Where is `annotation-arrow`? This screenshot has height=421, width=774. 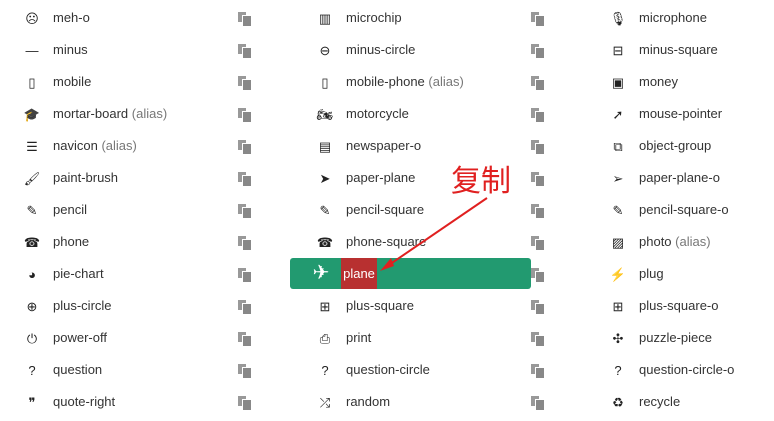
annotation-arrow is located at coordinates (434, 234).